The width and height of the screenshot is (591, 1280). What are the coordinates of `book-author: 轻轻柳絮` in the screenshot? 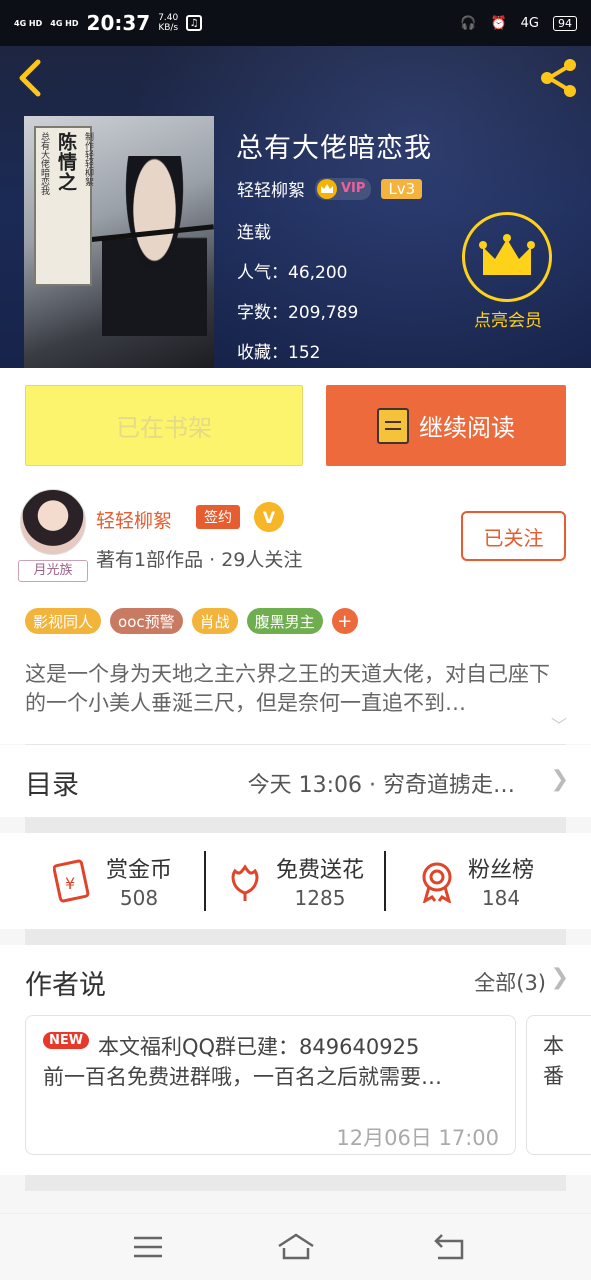 It's located at (271, 188).